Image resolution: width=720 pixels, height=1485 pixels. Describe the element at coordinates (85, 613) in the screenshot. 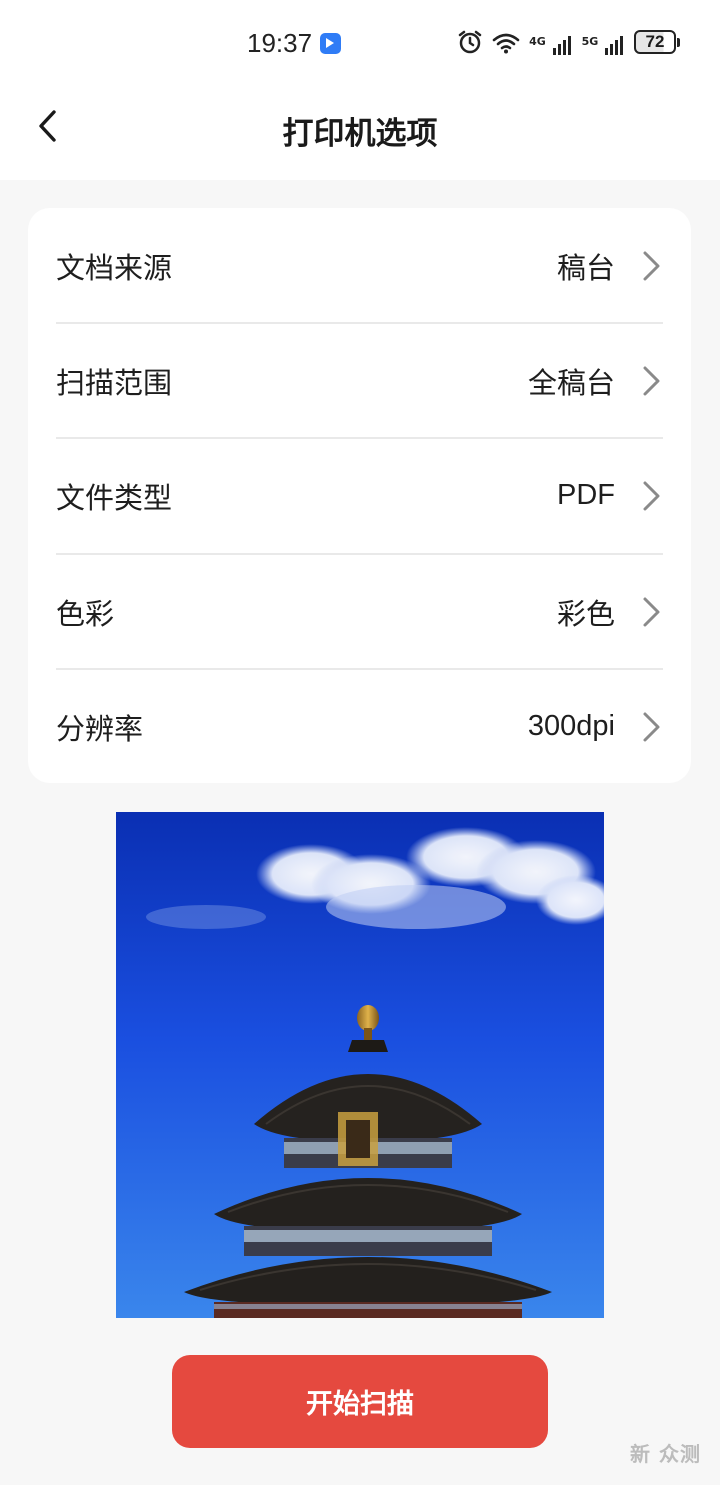

I see `option-label: 色彩` at that location.